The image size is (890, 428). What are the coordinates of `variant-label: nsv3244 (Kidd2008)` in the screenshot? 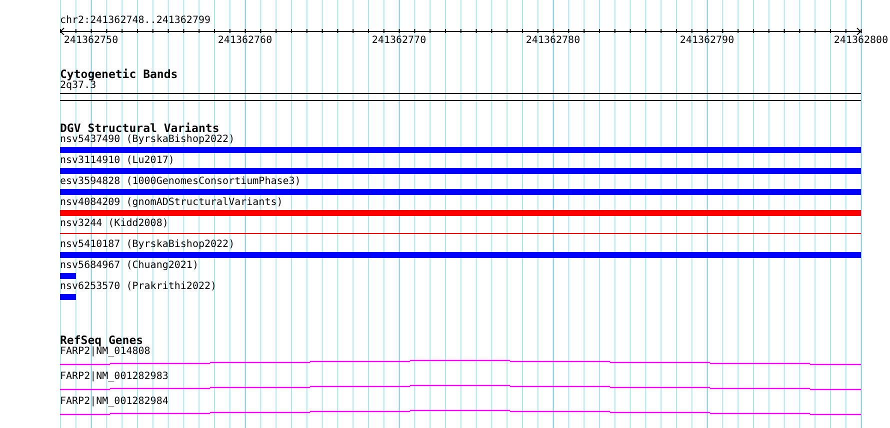 It's located at (115, 224).